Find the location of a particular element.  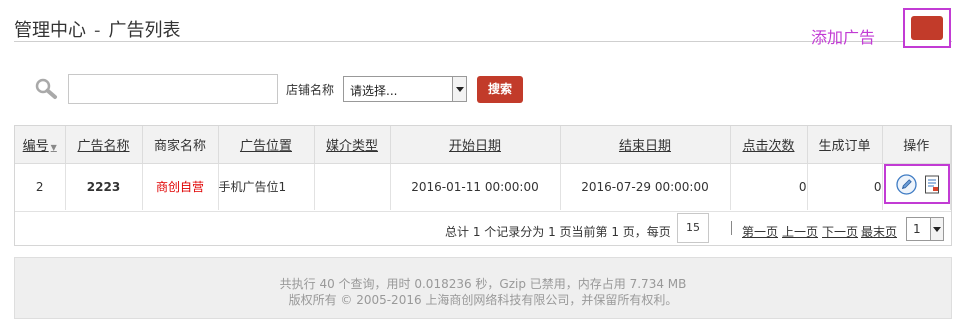

cell-ad-name: 2223 is located at coordinates (104, 186).